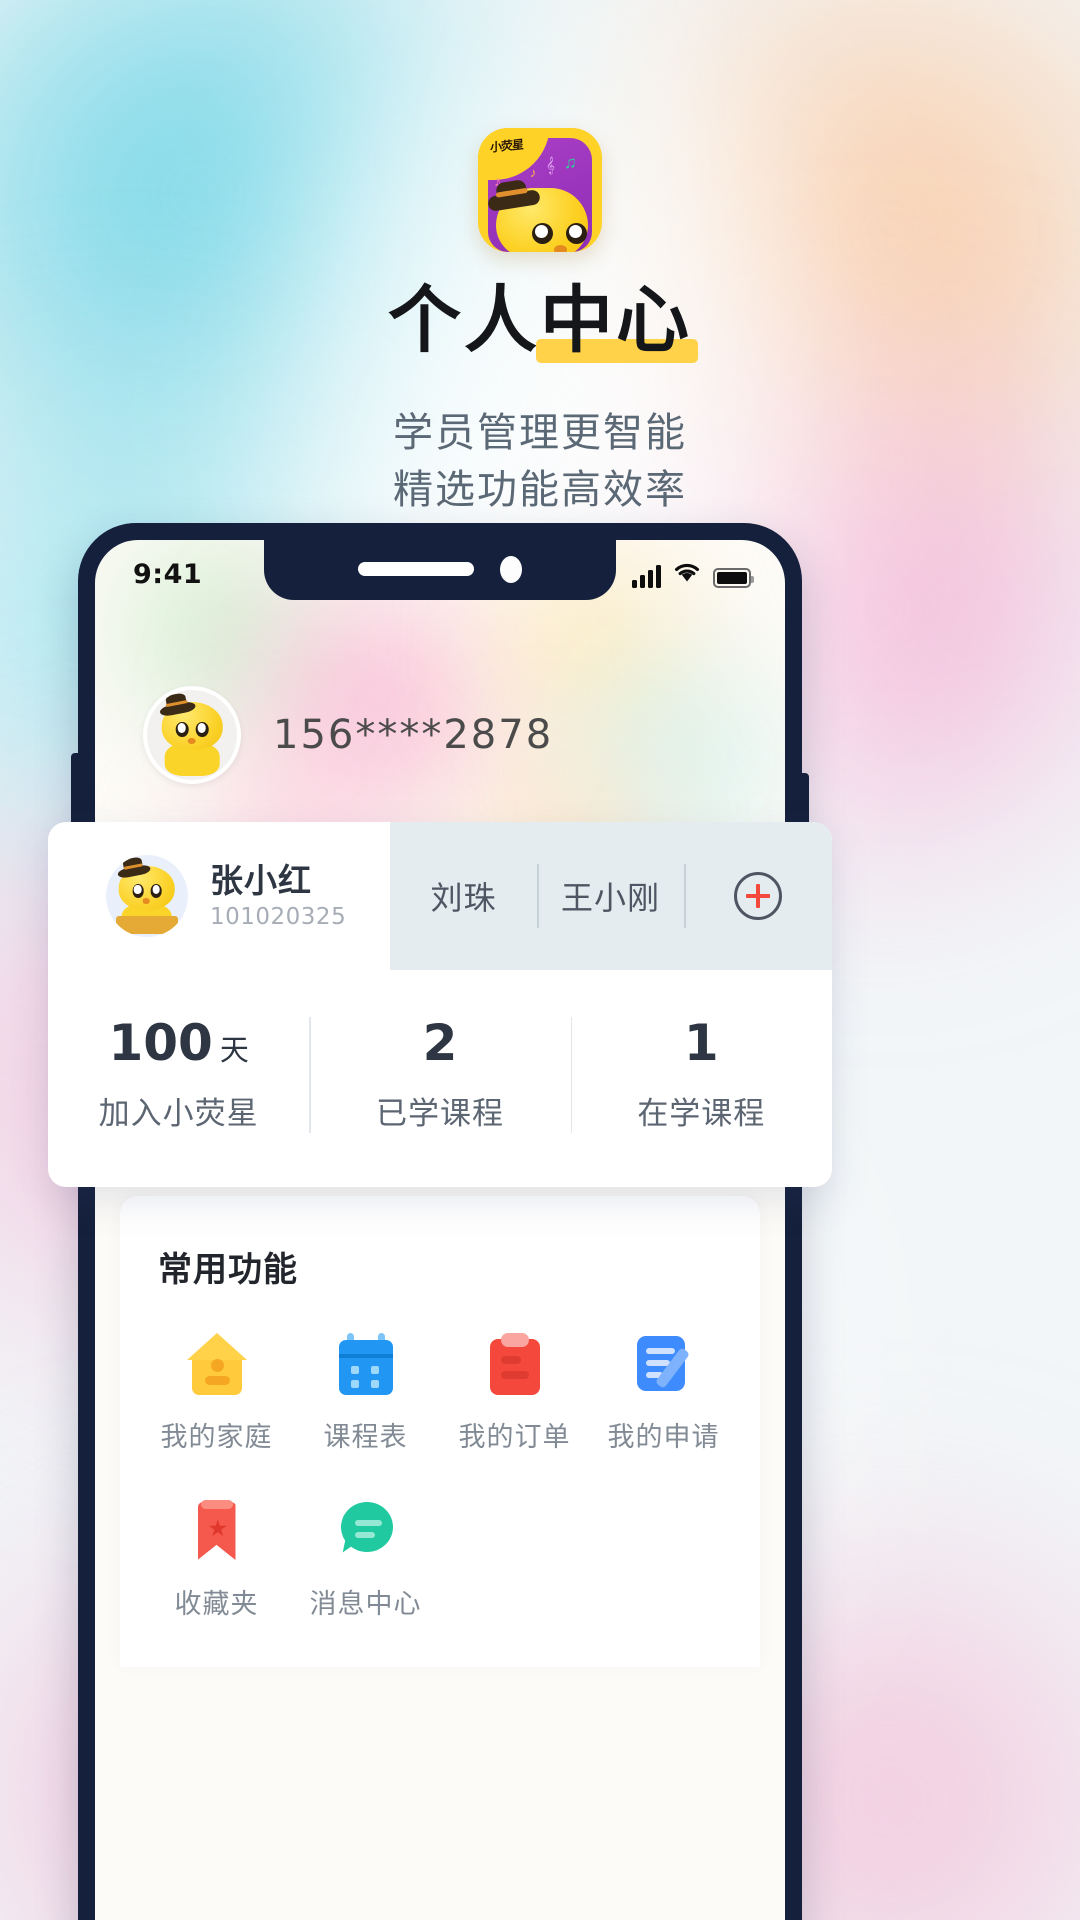 The height and width of the screenshot is (1920, 1080). Describe the element at coordinates (463, 896) in the screenshot. I see `student-tab-liuzhu: 刘珠` at that location.